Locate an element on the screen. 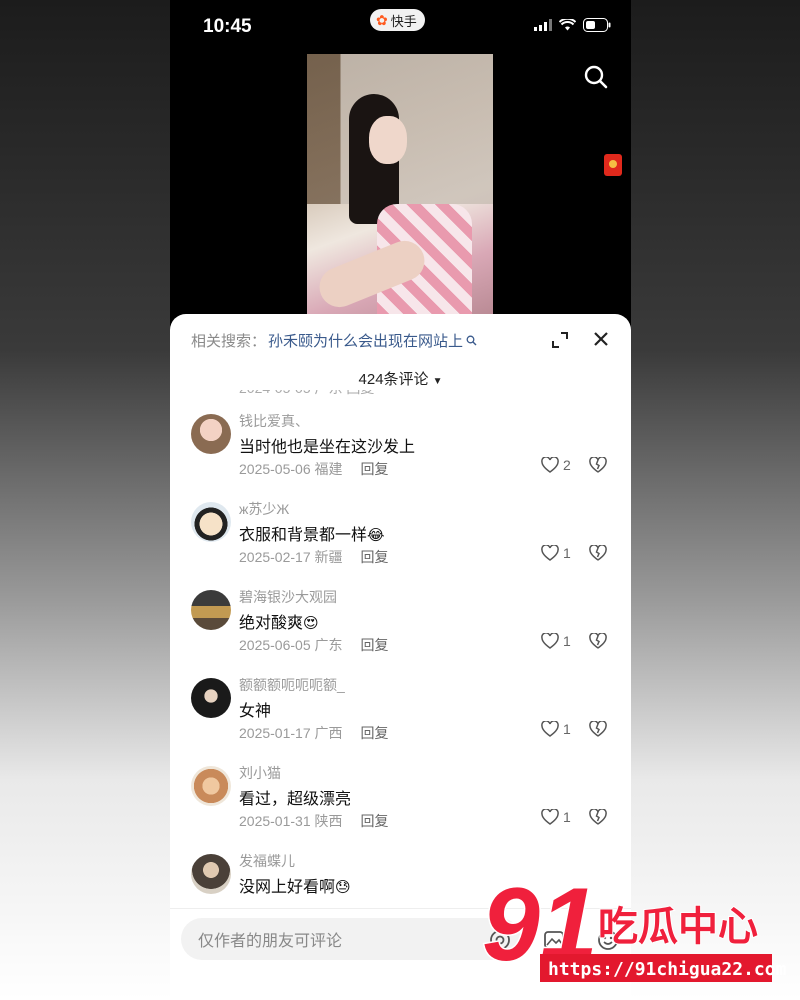  like-button: 2 is located at coordinates (556, 465).